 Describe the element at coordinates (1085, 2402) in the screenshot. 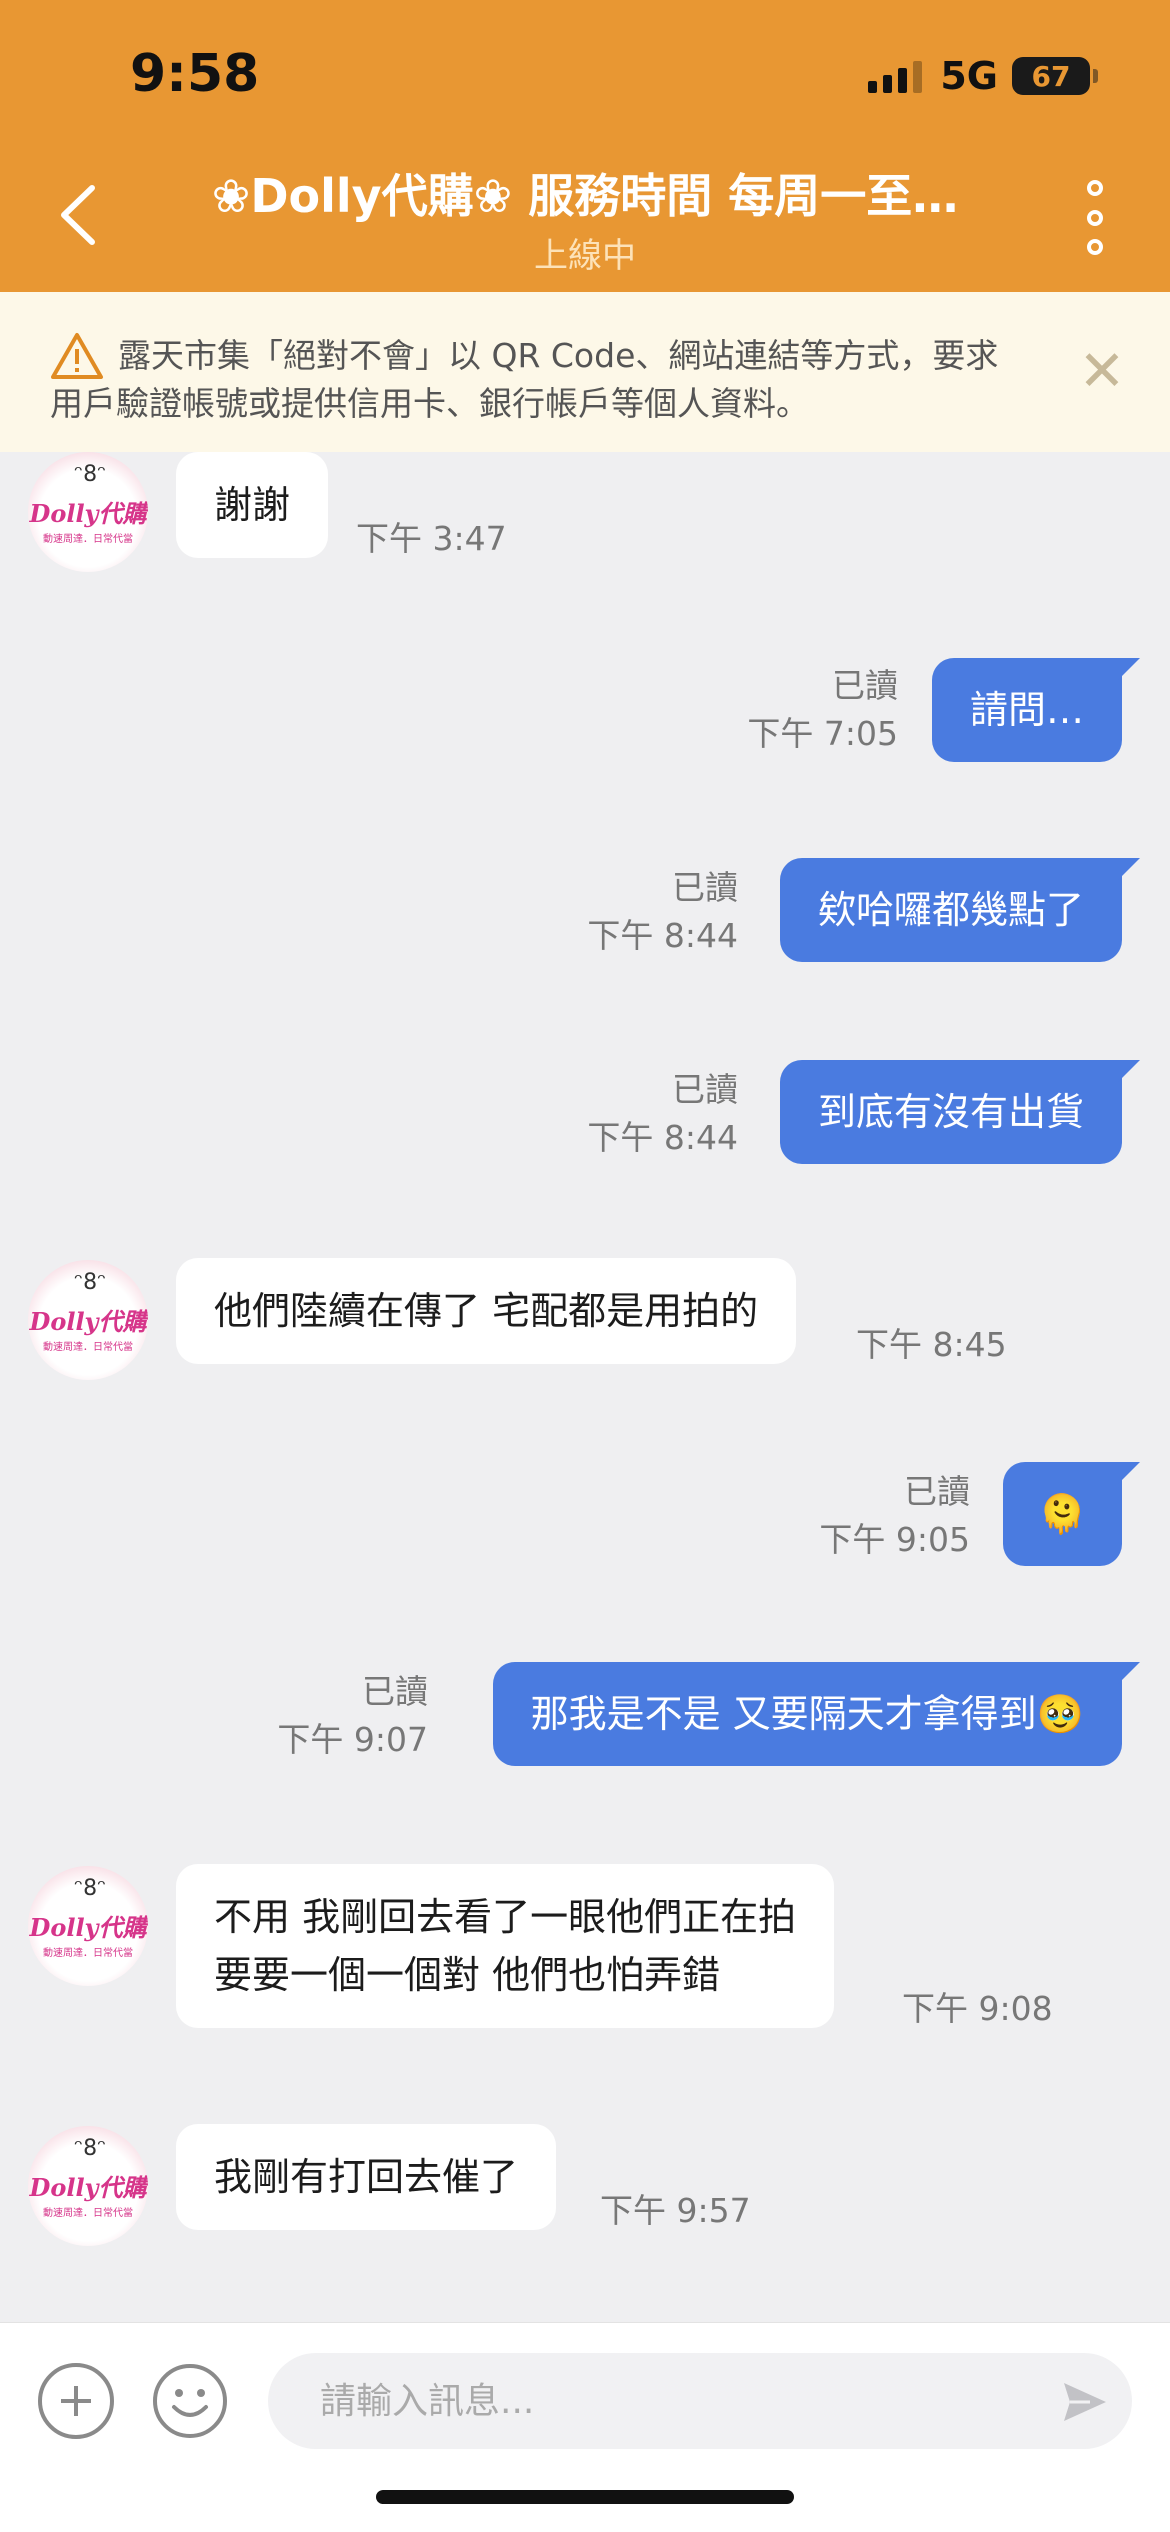

I see `send-icon` at that location.